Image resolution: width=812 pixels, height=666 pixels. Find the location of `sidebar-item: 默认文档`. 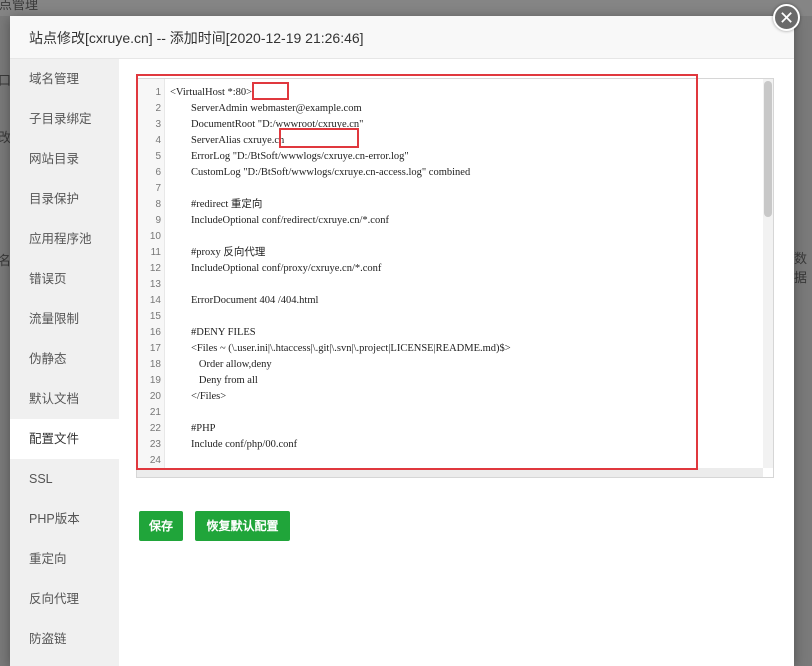

sidebar-item: 默认文档 is located at coordinates (64, 399).